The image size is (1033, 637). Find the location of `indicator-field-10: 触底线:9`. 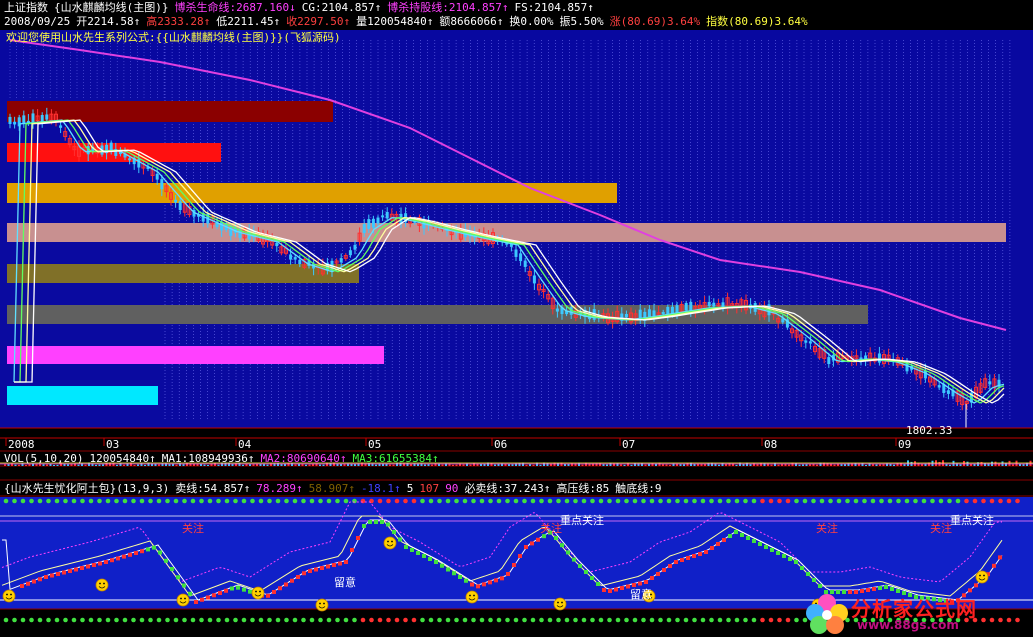

indicator-field-10: 触底线:9 is located at coordinates (638, 488).